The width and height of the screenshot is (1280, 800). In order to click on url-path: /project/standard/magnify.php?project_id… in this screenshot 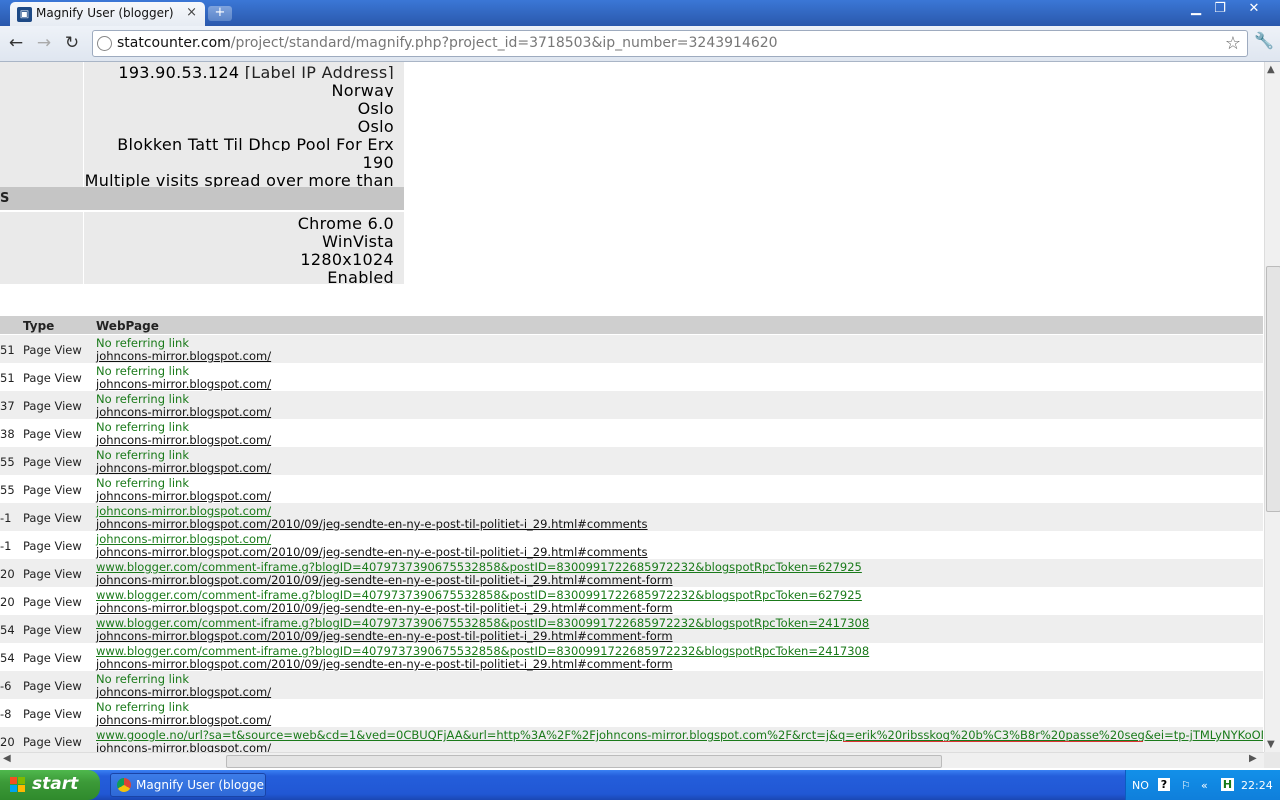, I will do `click(504, 43)`.